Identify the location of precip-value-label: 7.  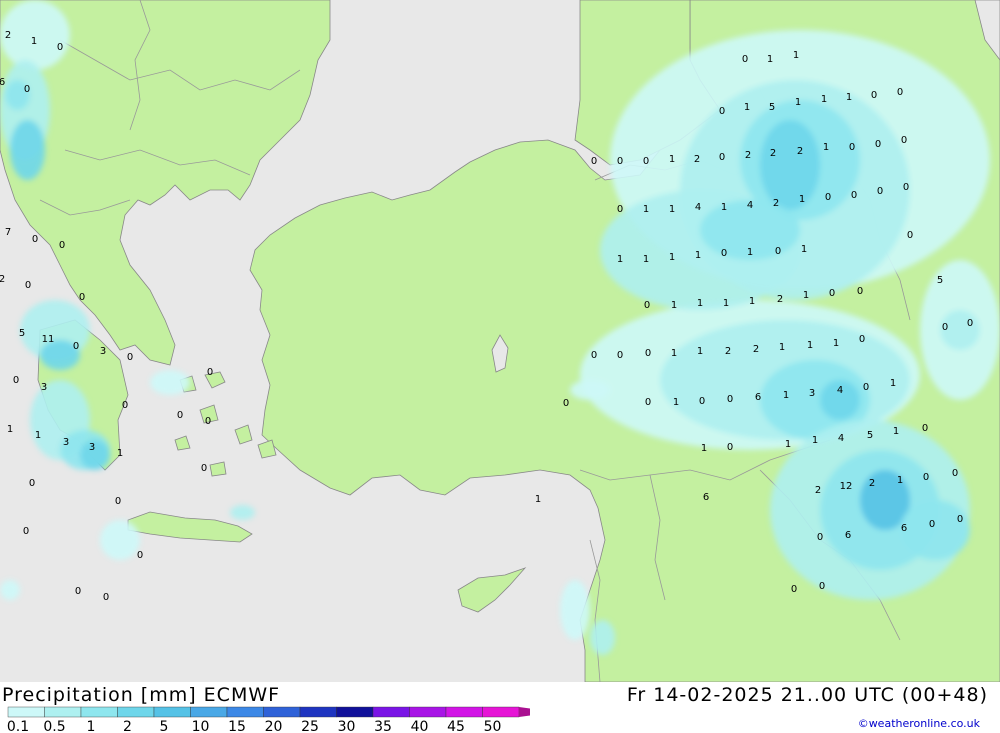
(8, 232).